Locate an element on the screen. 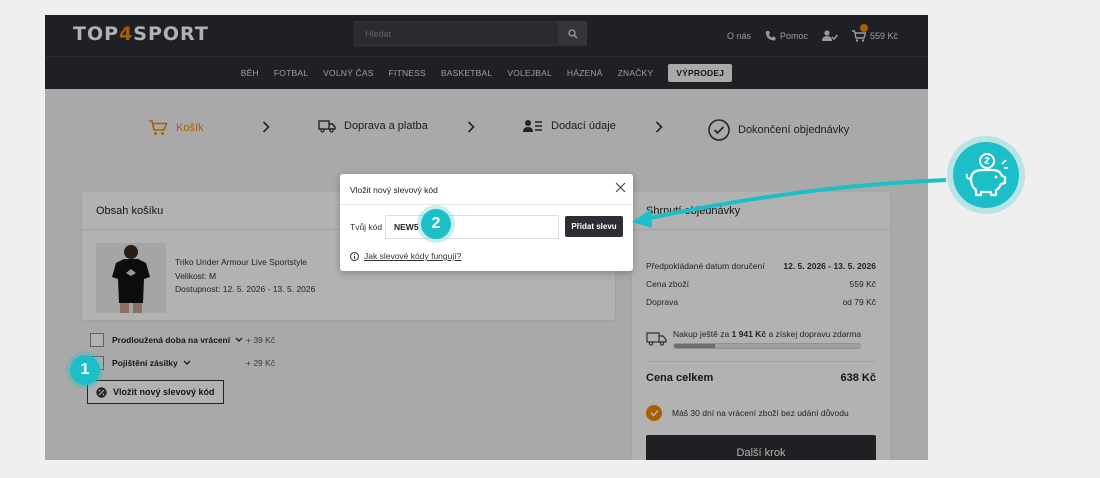 This screenshot has width=1100, height=478. divider is located at coordinates (486, 204).